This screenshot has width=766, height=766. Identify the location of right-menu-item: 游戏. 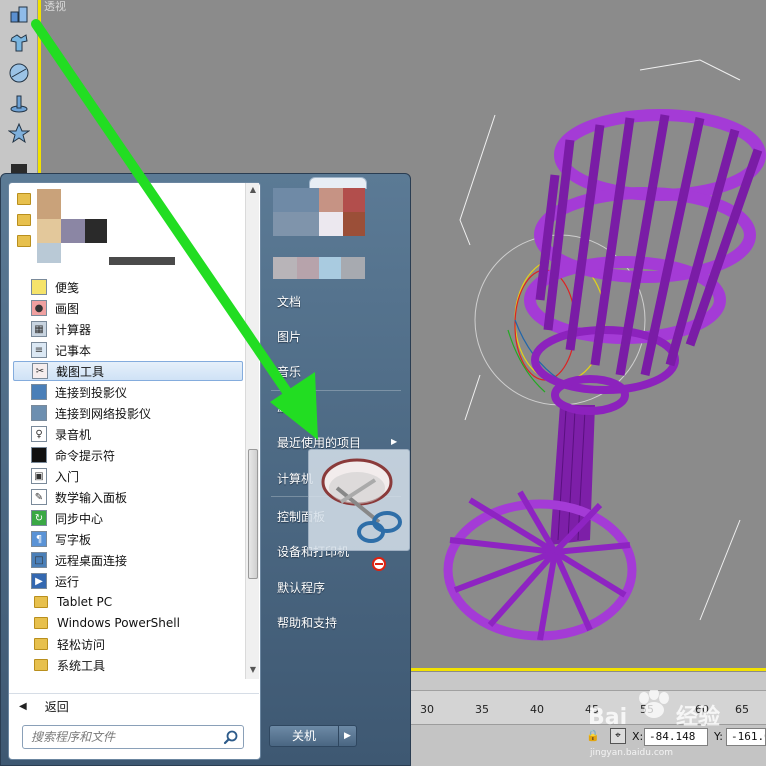
(289, 406).